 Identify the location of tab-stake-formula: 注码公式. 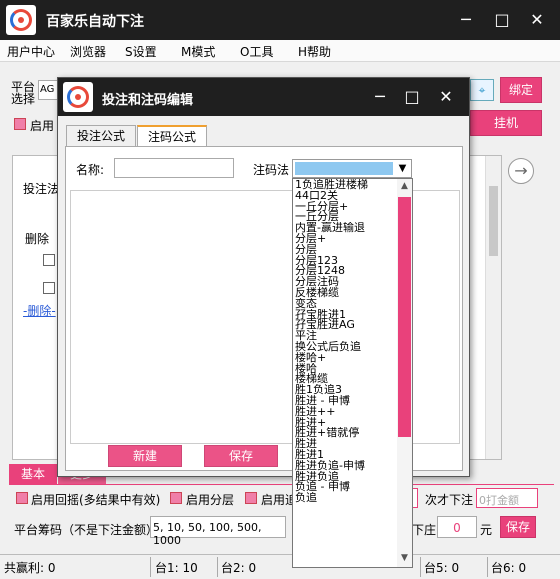
(172, 136).